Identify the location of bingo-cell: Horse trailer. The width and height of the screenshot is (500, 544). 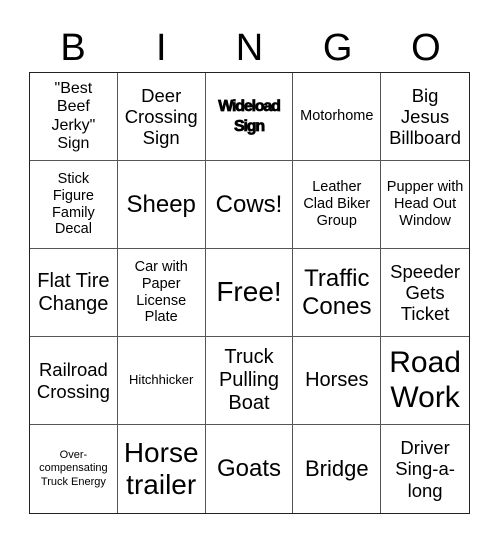
(162, 469).